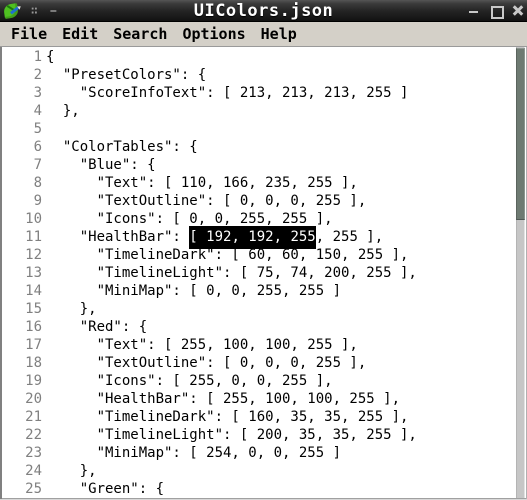 The image size is (527, 500). Describe the element at coordinates (227, 255) in the screenshot. I see `code-text: "TimelineDark": [ 60, 60, 150, 255 ],` at that location.